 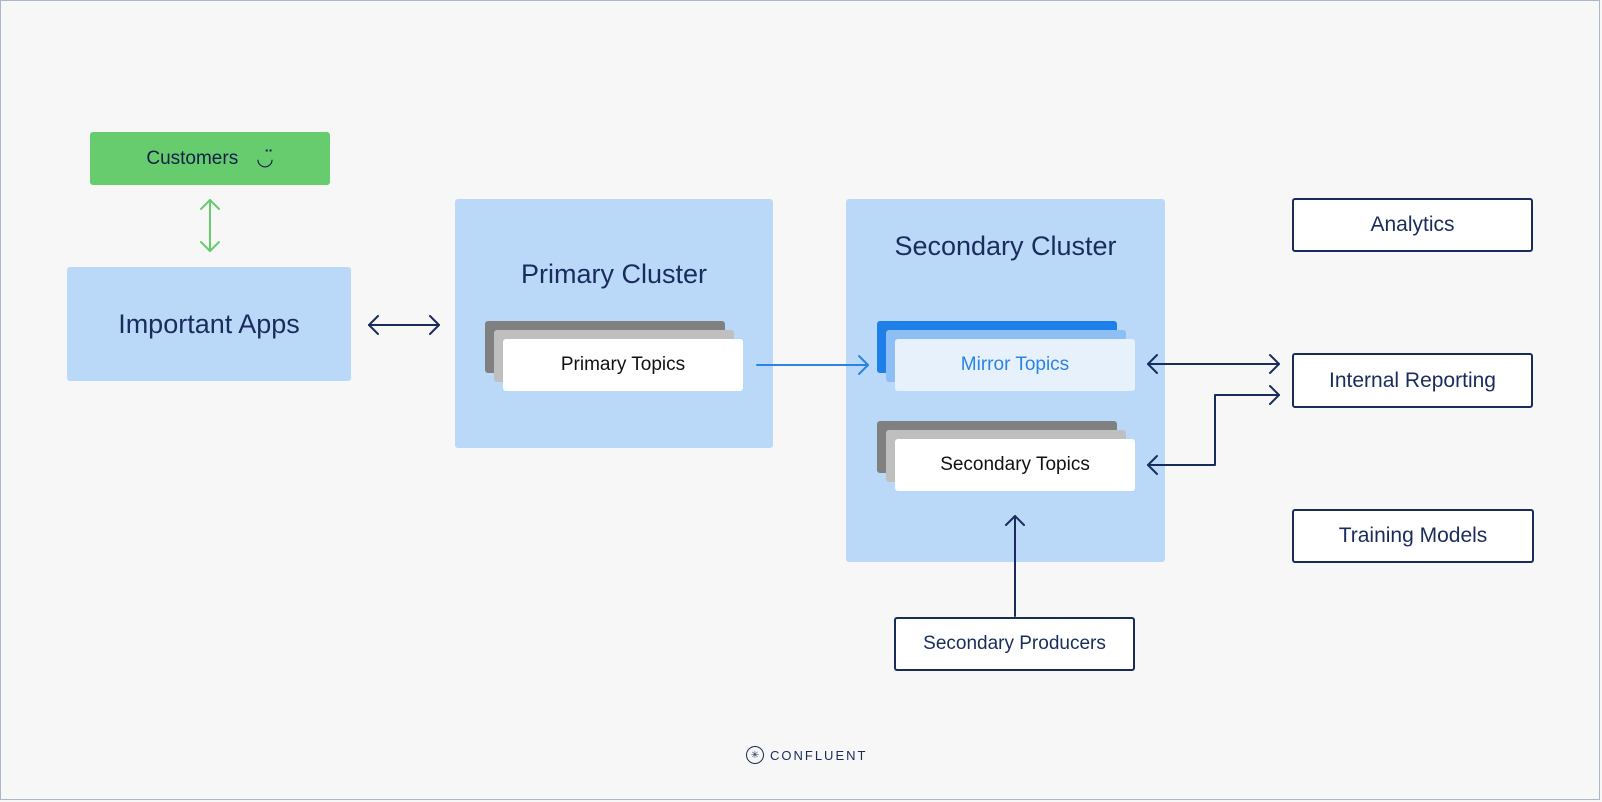 I want to click on confluent-logo-icon: ✳, so click(x=755, y=755).